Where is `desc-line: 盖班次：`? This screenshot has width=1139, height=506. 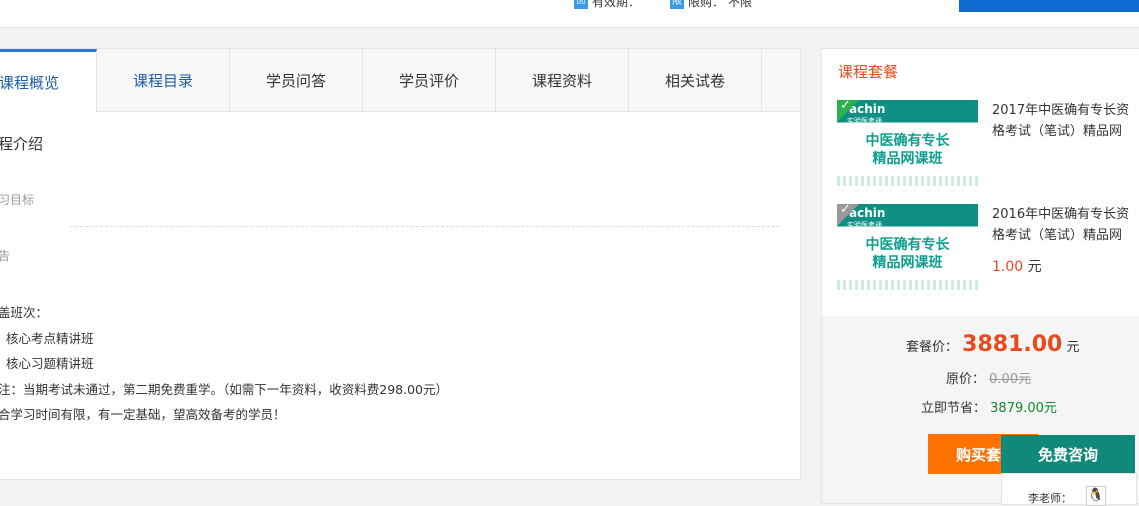
desc-line: 盖班次： is located at coordinates (24, 312).